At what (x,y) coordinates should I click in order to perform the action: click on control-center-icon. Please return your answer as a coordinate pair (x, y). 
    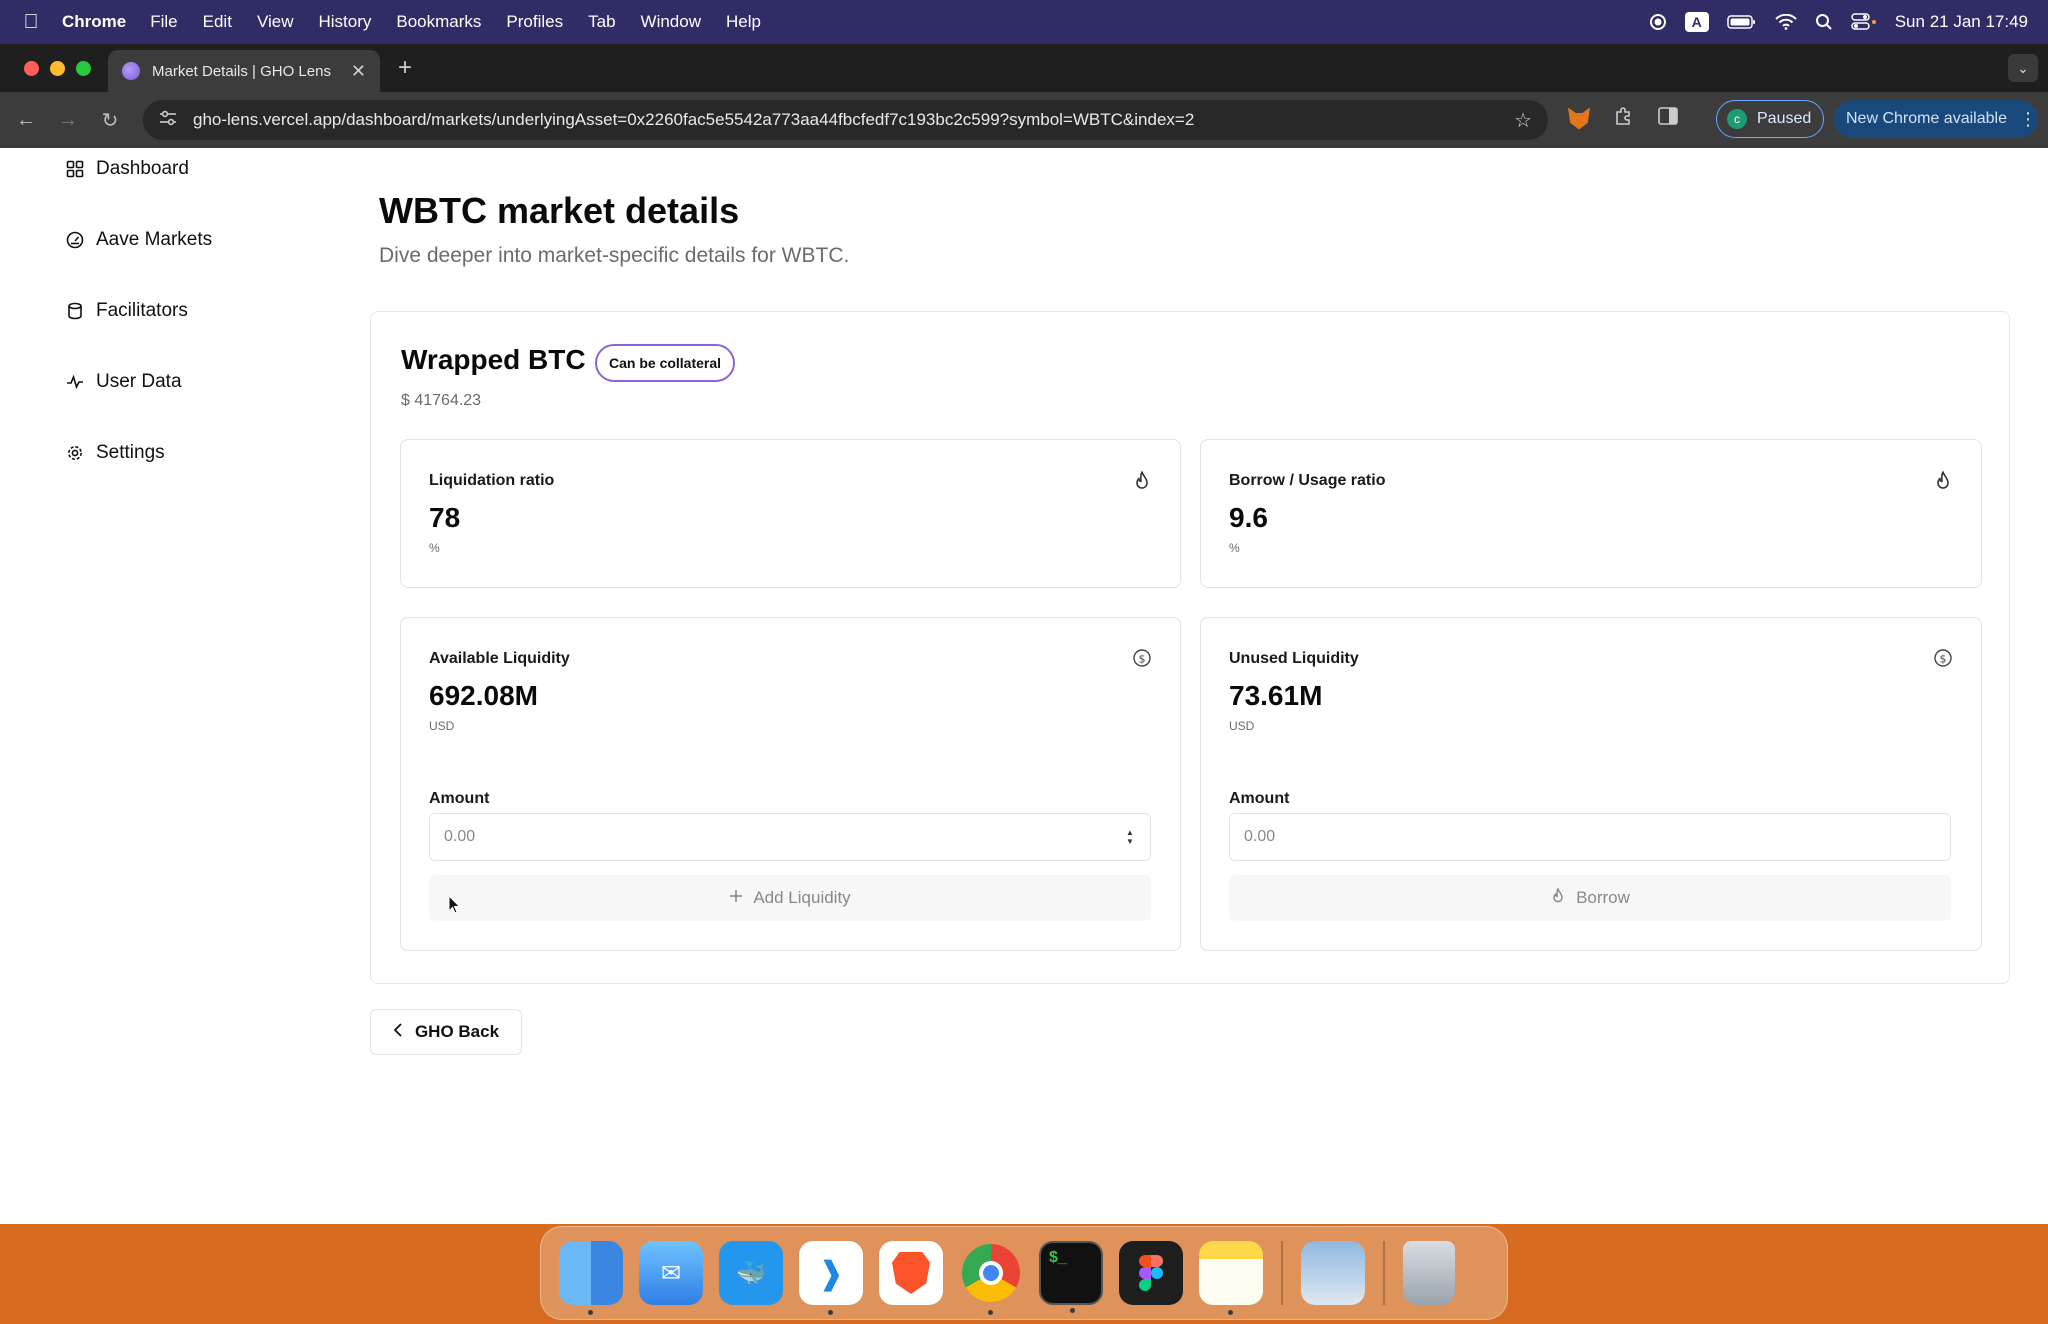
    Looking at the image, I should click on (1863, 22).